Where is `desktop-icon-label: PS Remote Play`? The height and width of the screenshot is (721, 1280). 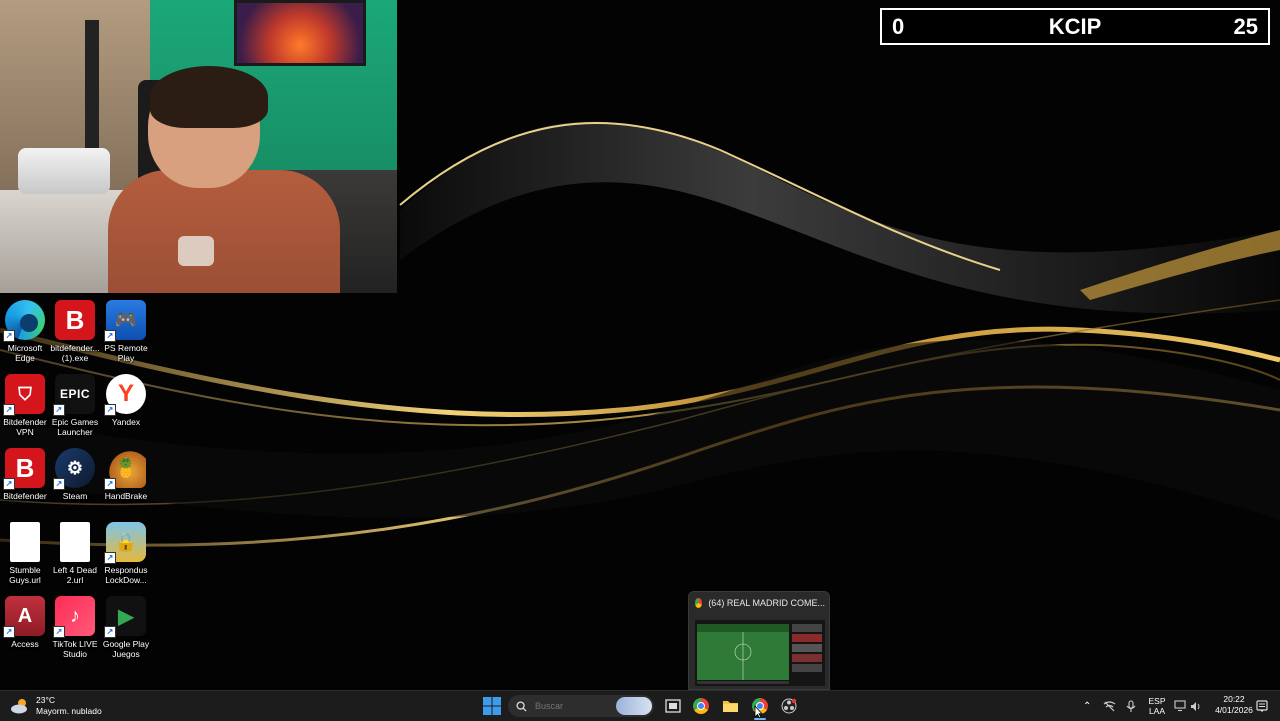 desktop-icon-label: PS Remote Play is located at coordinates (126, 353).